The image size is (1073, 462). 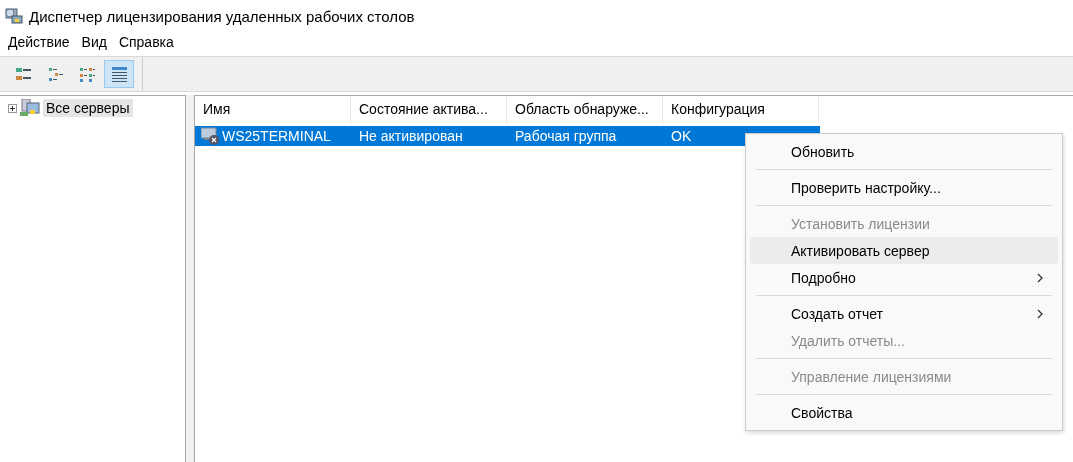 What do you see at coordinates (823, 277) in the screenshot?
I see `menu-item-label: Подробно` at bounding box center [823, 277].